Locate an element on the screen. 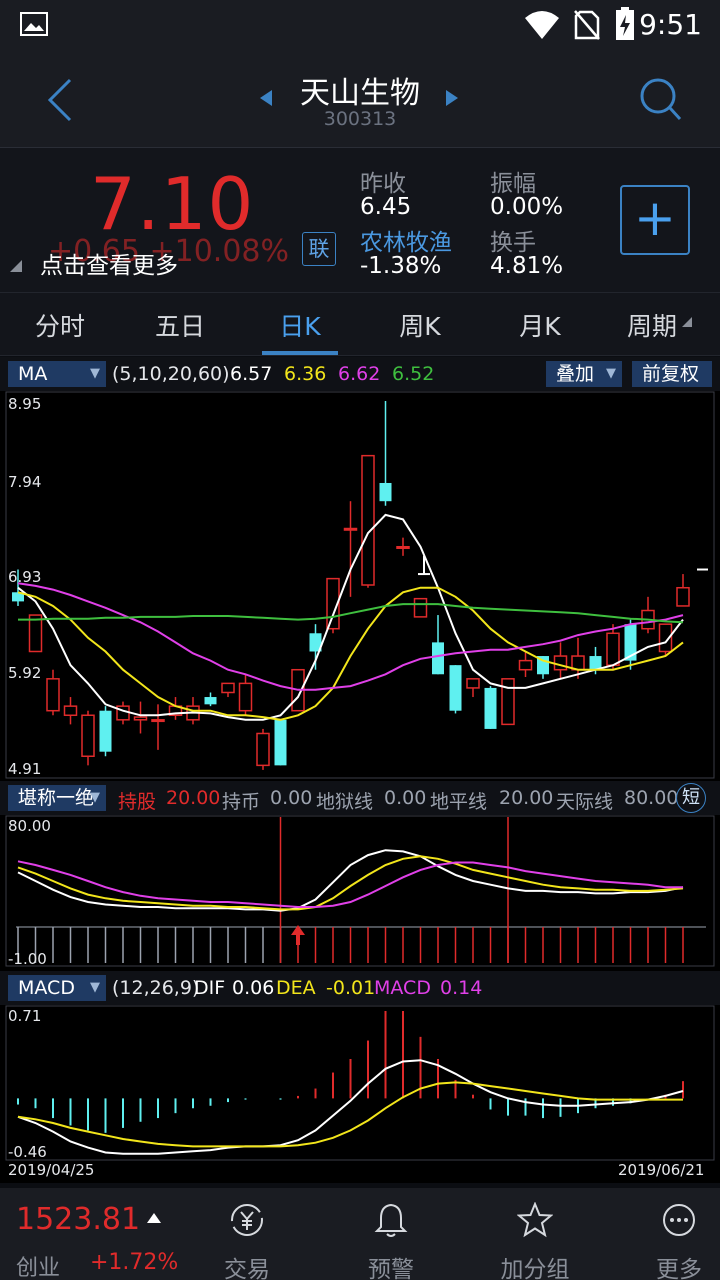  tab-period: 周期 is located at coordinates (652, 325).